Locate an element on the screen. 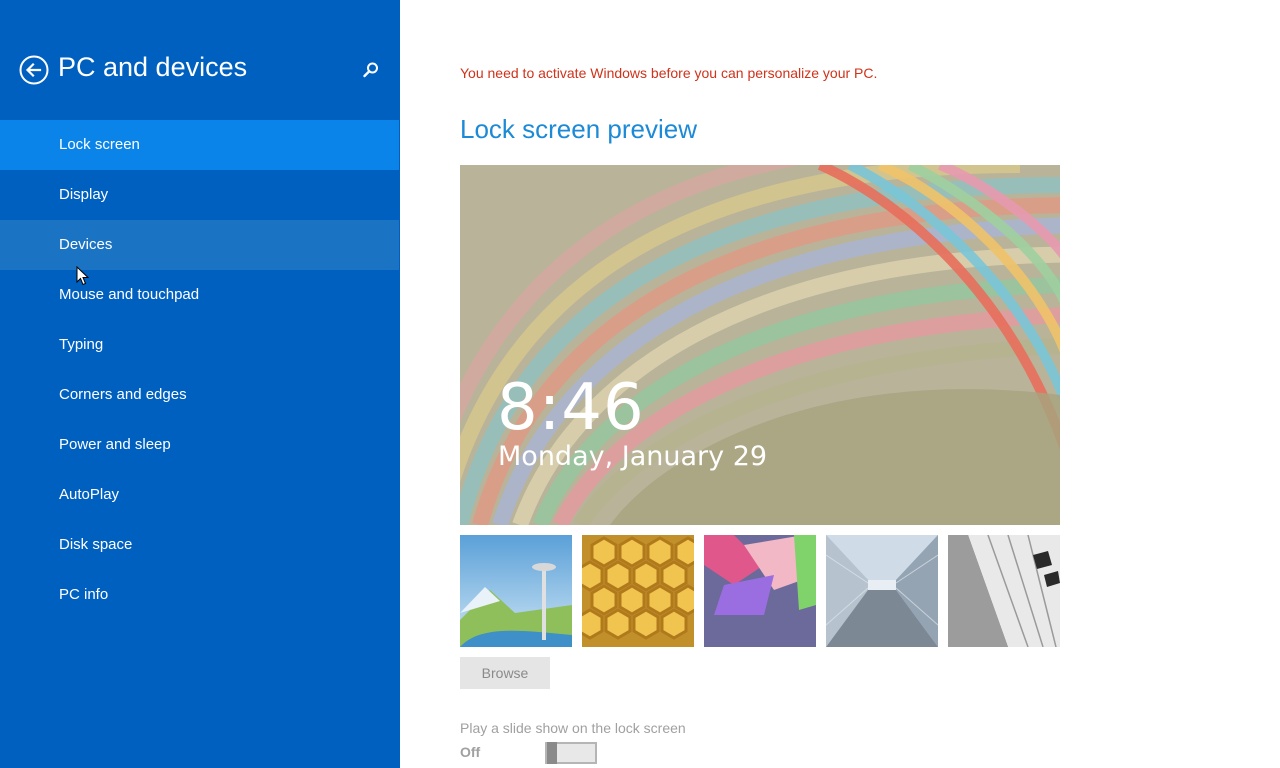 The image size is (1280, 768). slideshow-toggle is located at coordinates (571, 753).